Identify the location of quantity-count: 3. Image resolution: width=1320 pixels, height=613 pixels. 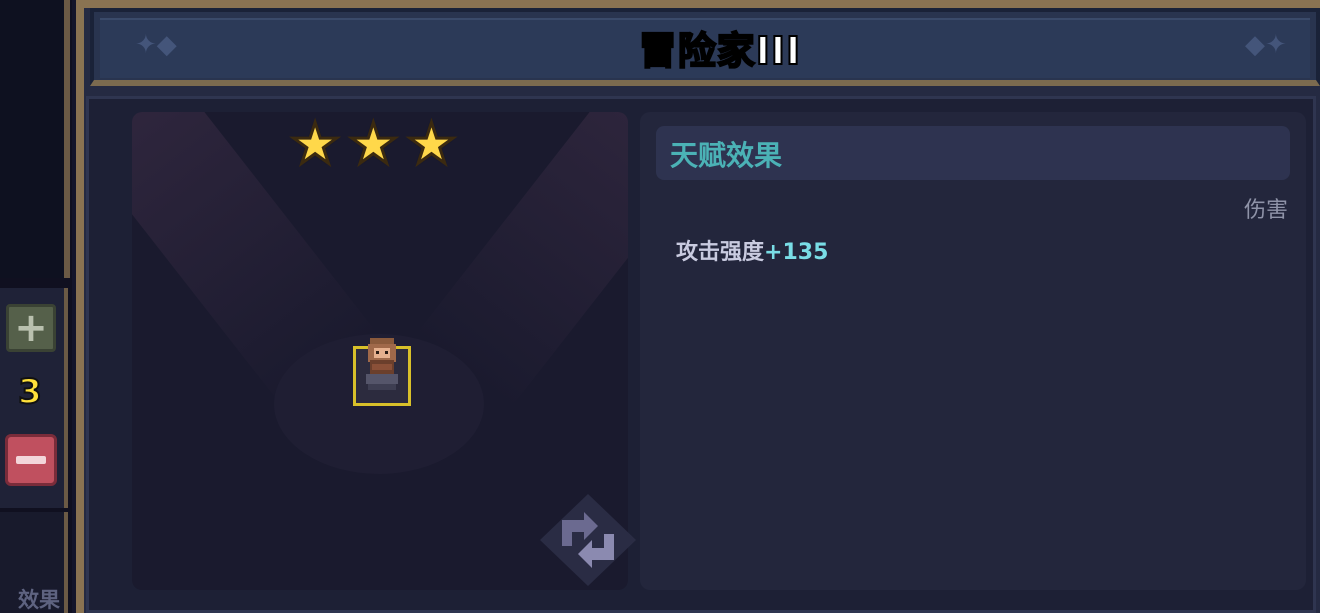
(30, 392).